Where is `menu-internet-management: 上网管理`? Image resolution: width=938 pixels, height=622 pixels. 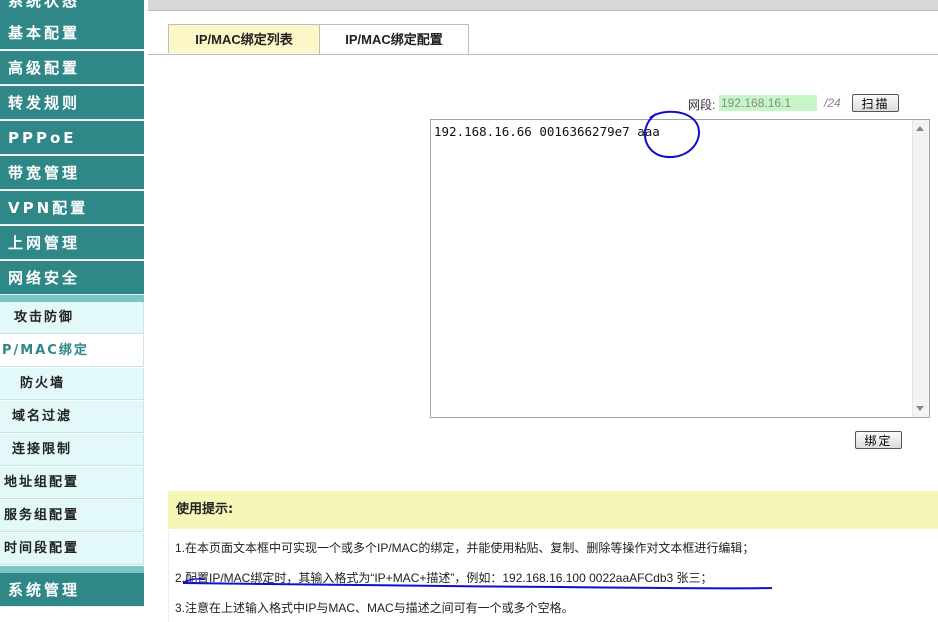
menu-internet-management: 上网管理 is located at coordinates (72, 243).